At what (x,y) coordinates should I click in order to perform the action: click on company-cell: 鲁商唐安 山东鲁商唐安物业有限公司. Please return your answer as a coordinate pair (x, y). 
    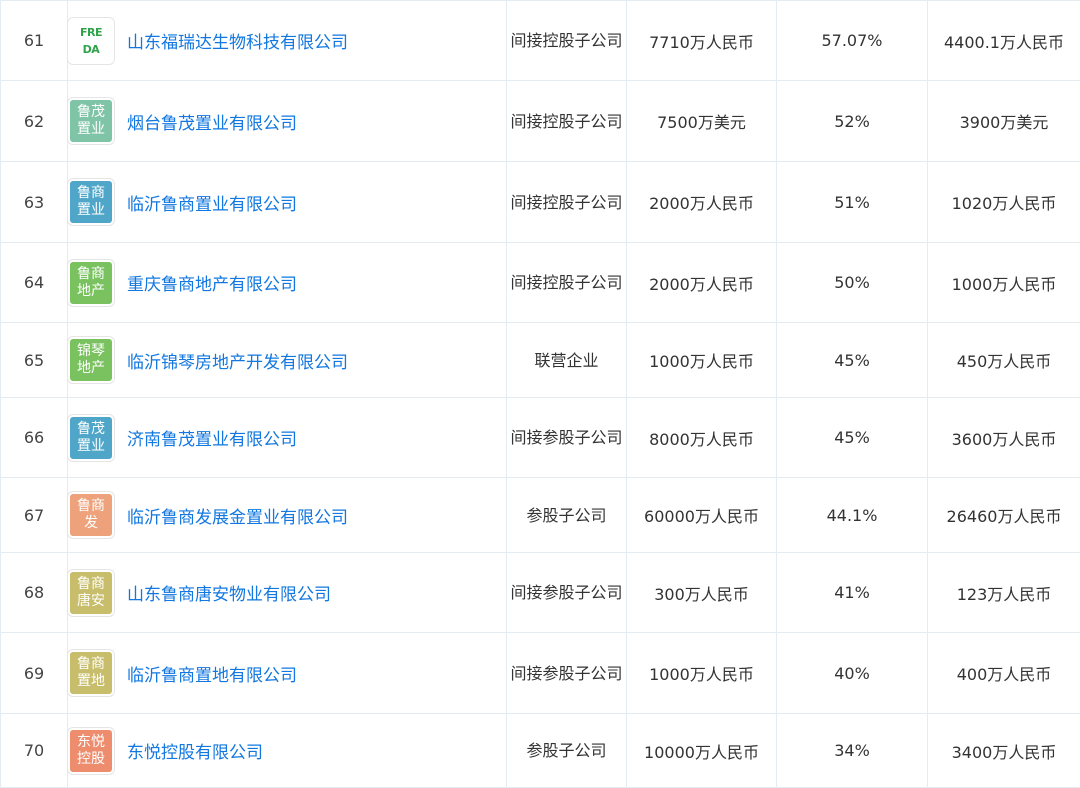
    Looking at the image, I should click on (287, 593).